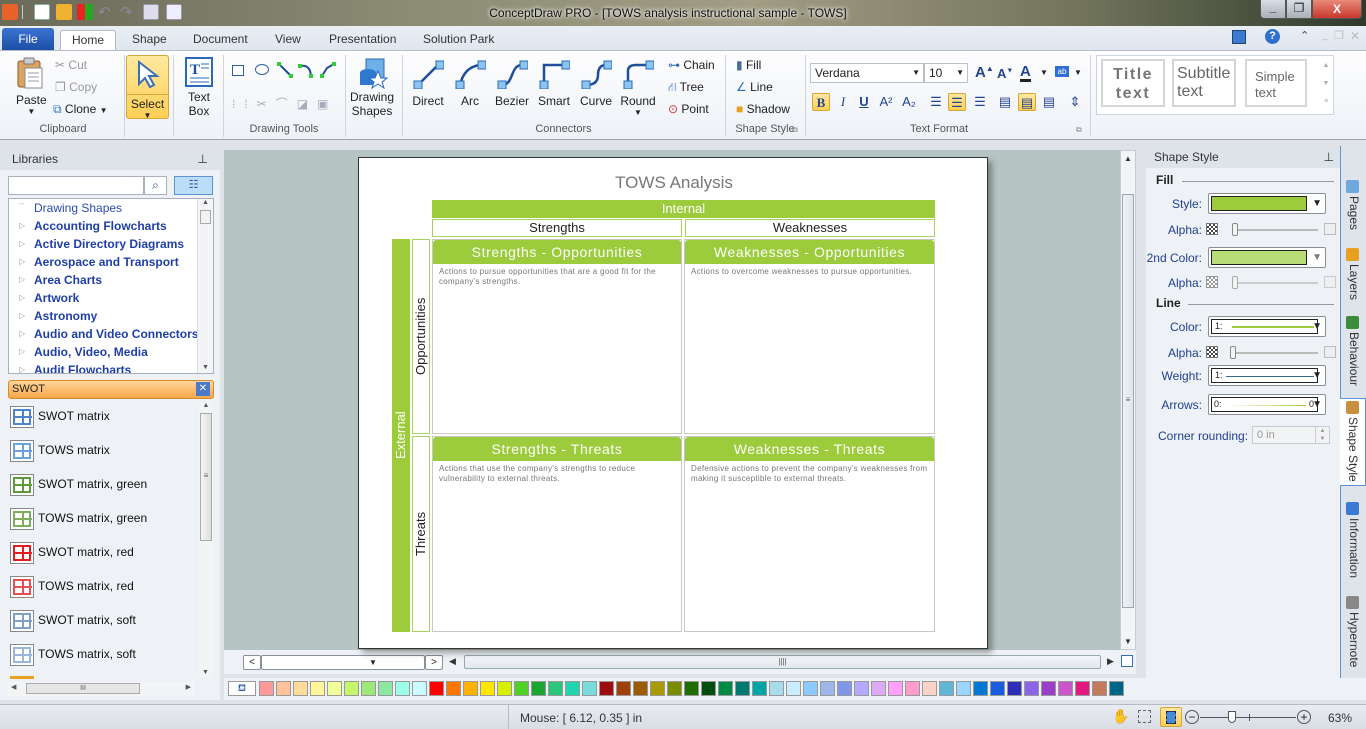  I want to click on clone-button: ⧉ Clone ▼, so click(80, 109).